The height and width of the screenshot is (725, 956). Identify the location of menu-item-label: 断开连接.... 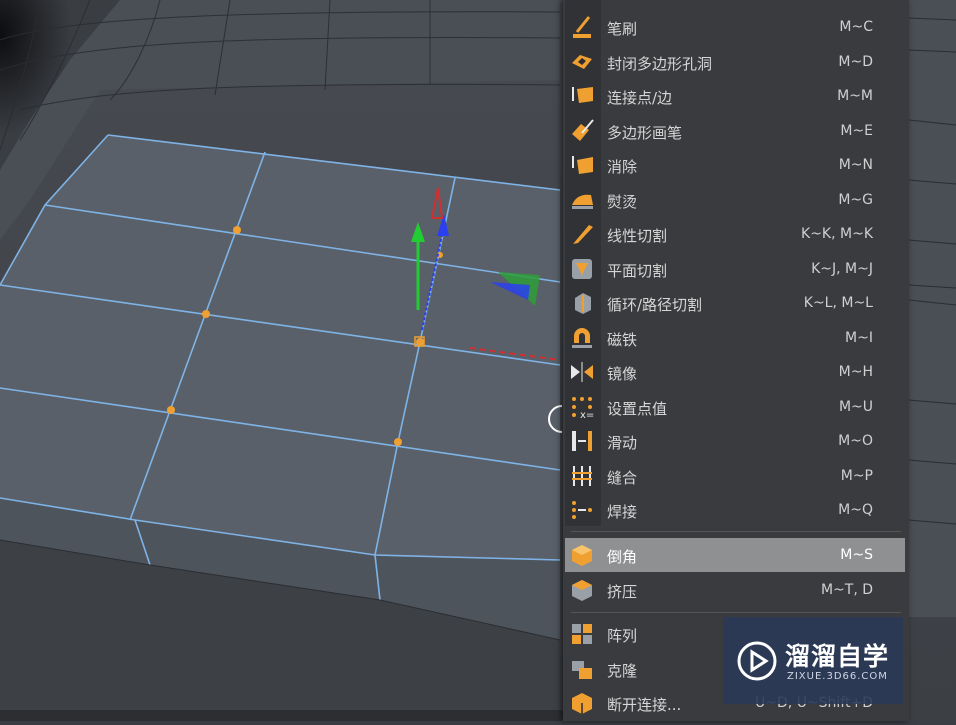
(644, 705).